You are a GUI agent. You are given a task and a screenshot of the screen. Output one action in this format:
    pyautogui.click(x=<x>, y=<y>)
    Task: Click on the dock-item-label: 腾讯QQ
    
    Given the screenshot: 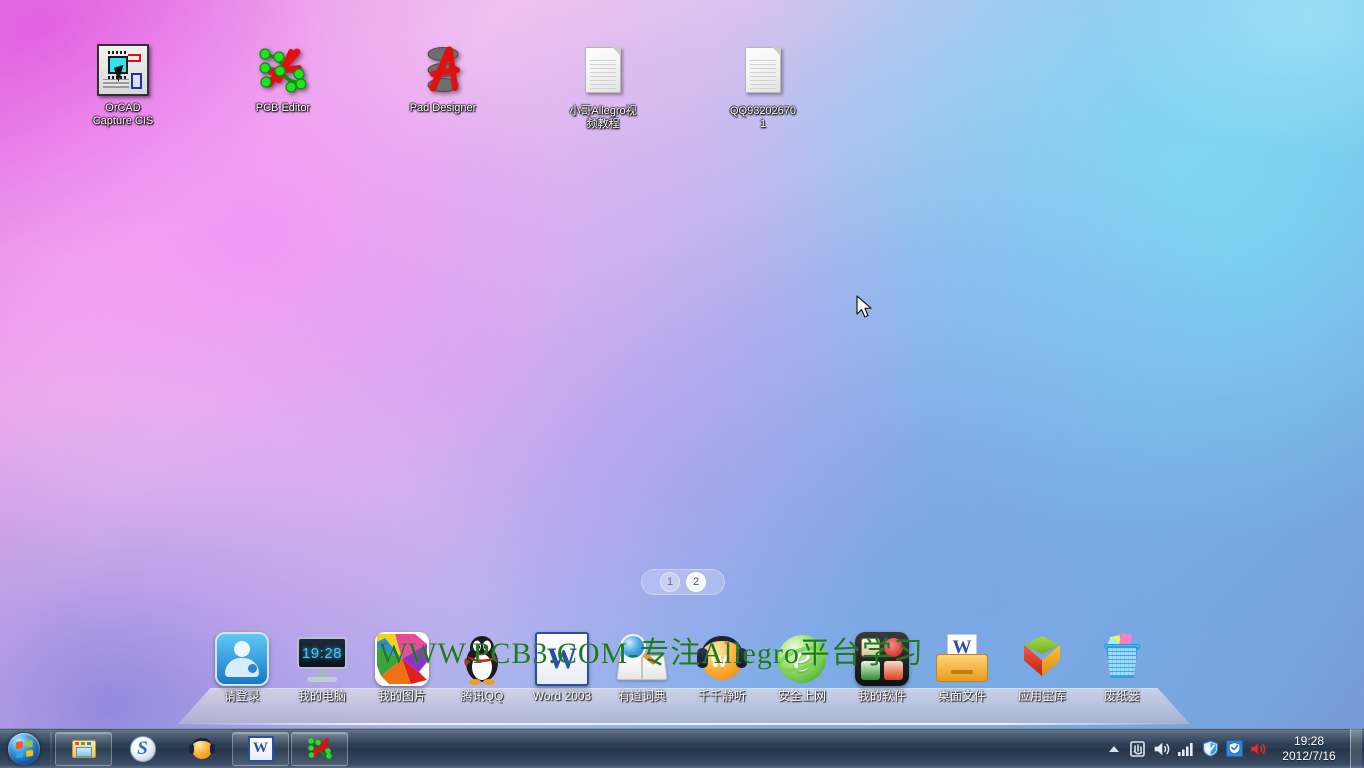 What is the action you would take?
    pyautogui.click(x=482, y=696)
    